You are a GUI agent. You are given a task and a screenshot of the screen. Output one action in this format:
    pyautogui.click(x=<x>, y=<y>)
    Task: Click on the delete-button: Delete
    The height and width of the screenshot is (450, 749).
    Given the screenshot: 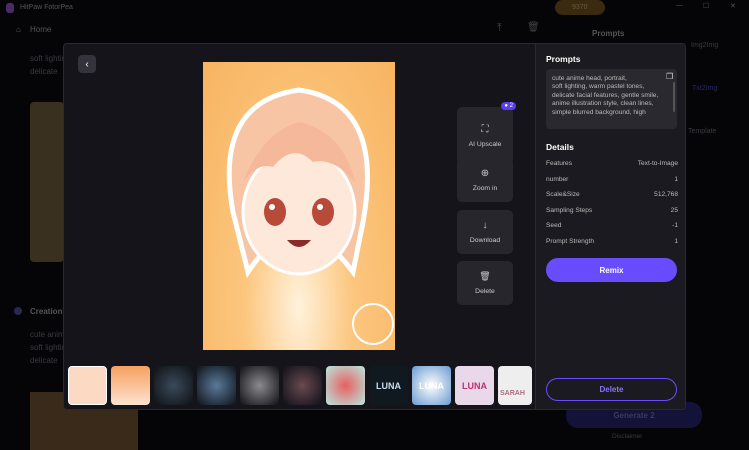 What is the action you would take?
    pyautogui.click(x=611, y=389)
    